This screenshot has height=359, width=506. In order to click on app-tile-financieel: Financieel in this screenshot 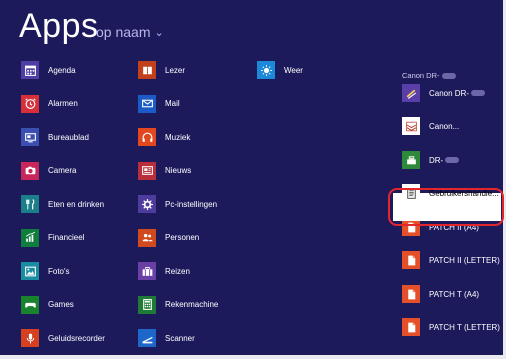, I will do `click(52, 238)`.